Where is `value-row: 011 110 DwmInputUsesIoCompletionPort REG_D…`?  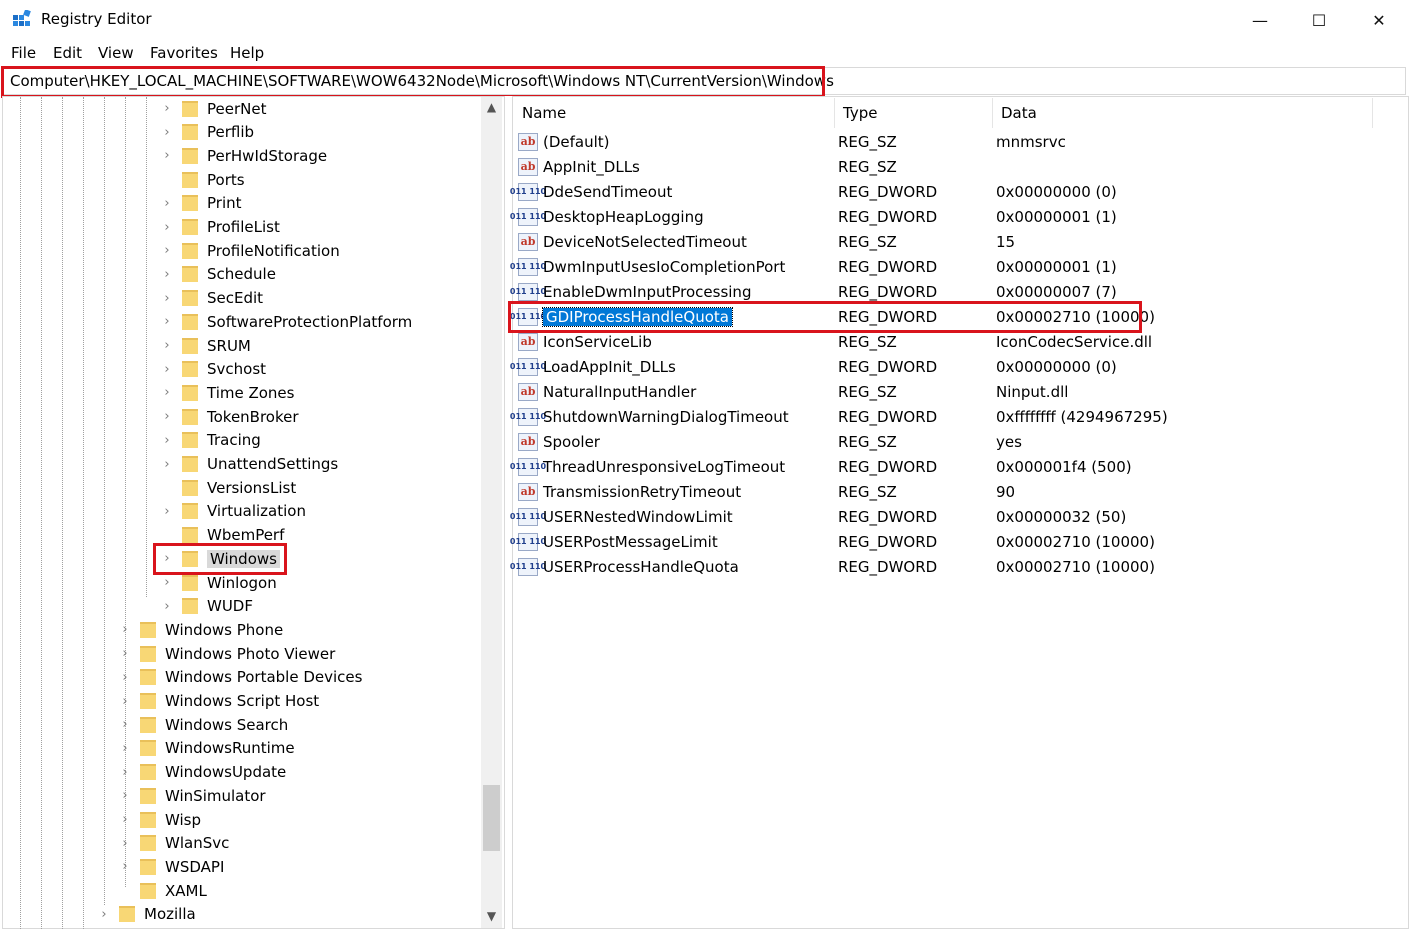
value-row: 011 110 DwmInputUsesIoCompletionPort REG_D… is located at coordinates (954, 266).